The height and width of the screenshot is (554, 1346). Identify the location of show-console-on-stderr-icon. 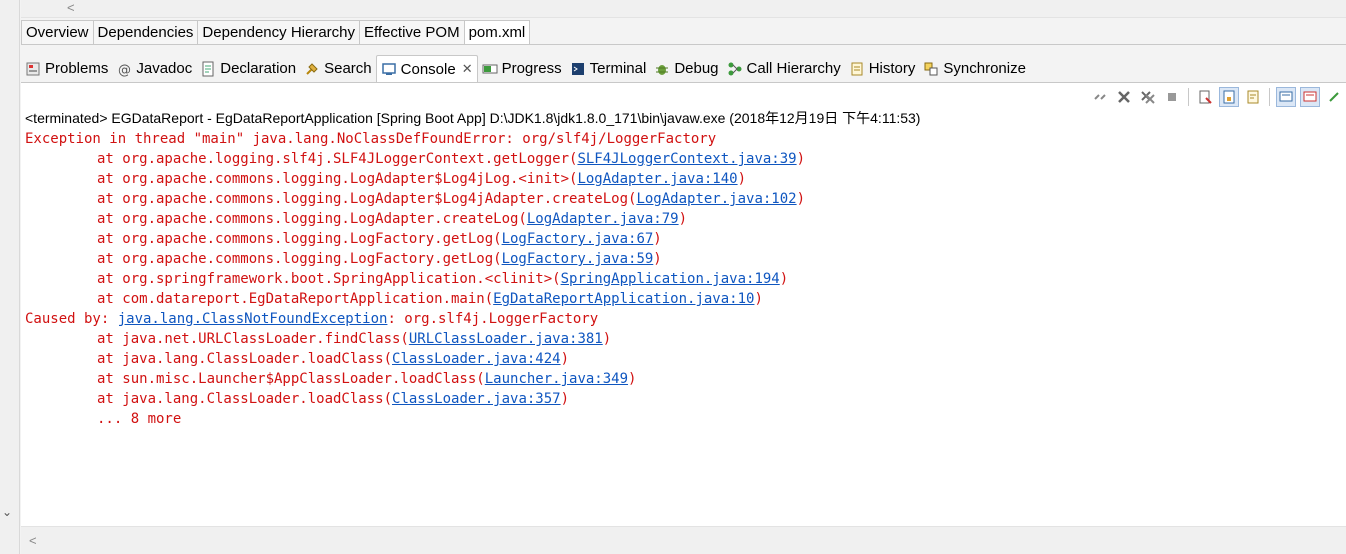
(1310, 97).